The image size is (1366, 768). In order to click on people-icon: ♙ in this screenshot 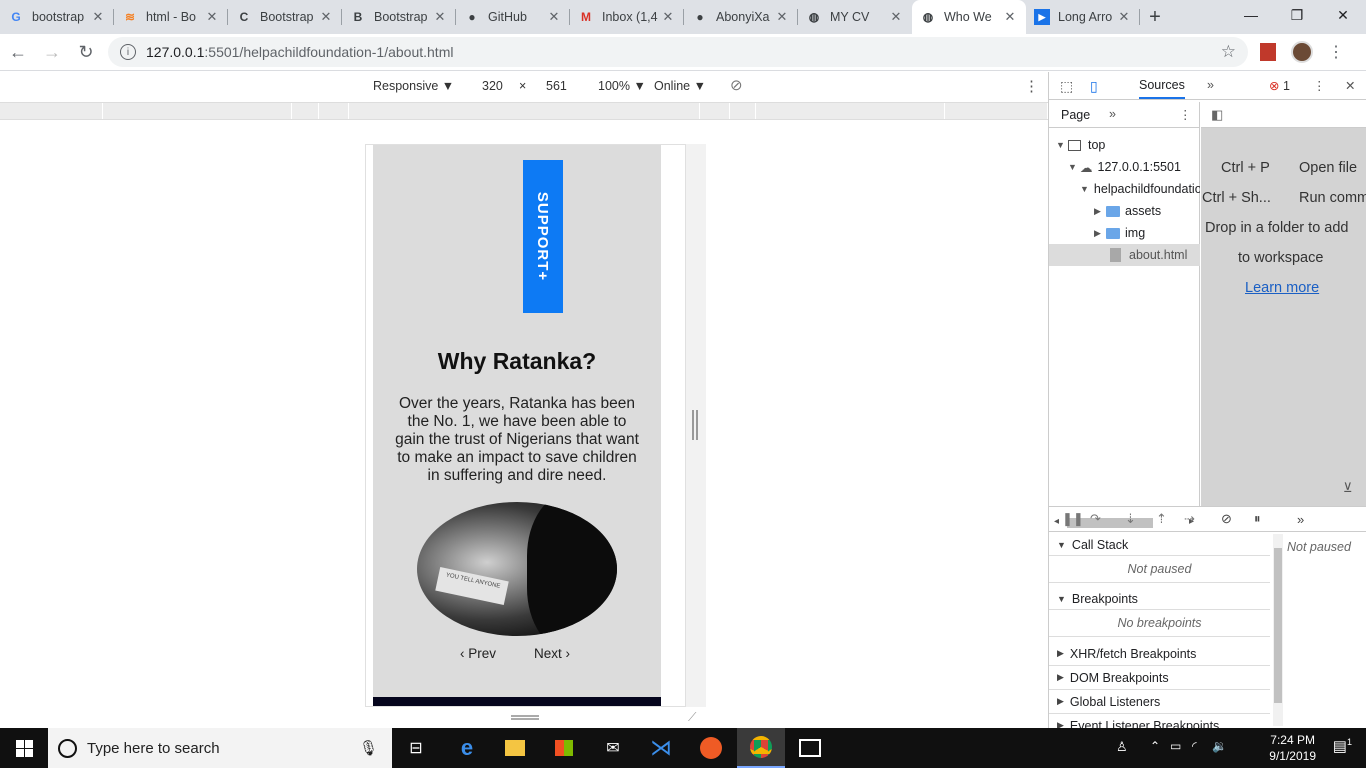, I will do `click(1122, 747)`.